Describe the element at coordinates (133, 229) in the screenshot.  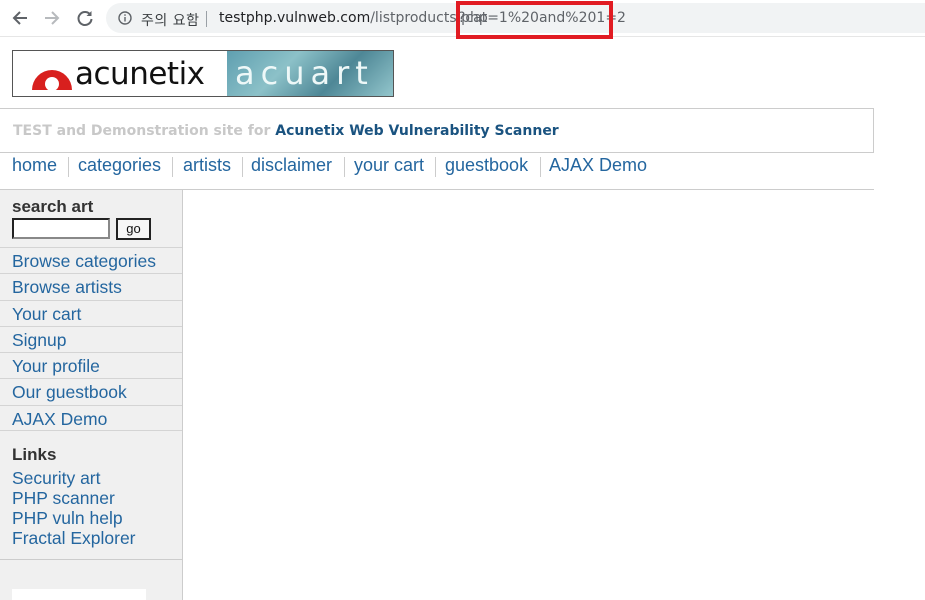
I see `go-button: go` at that location.